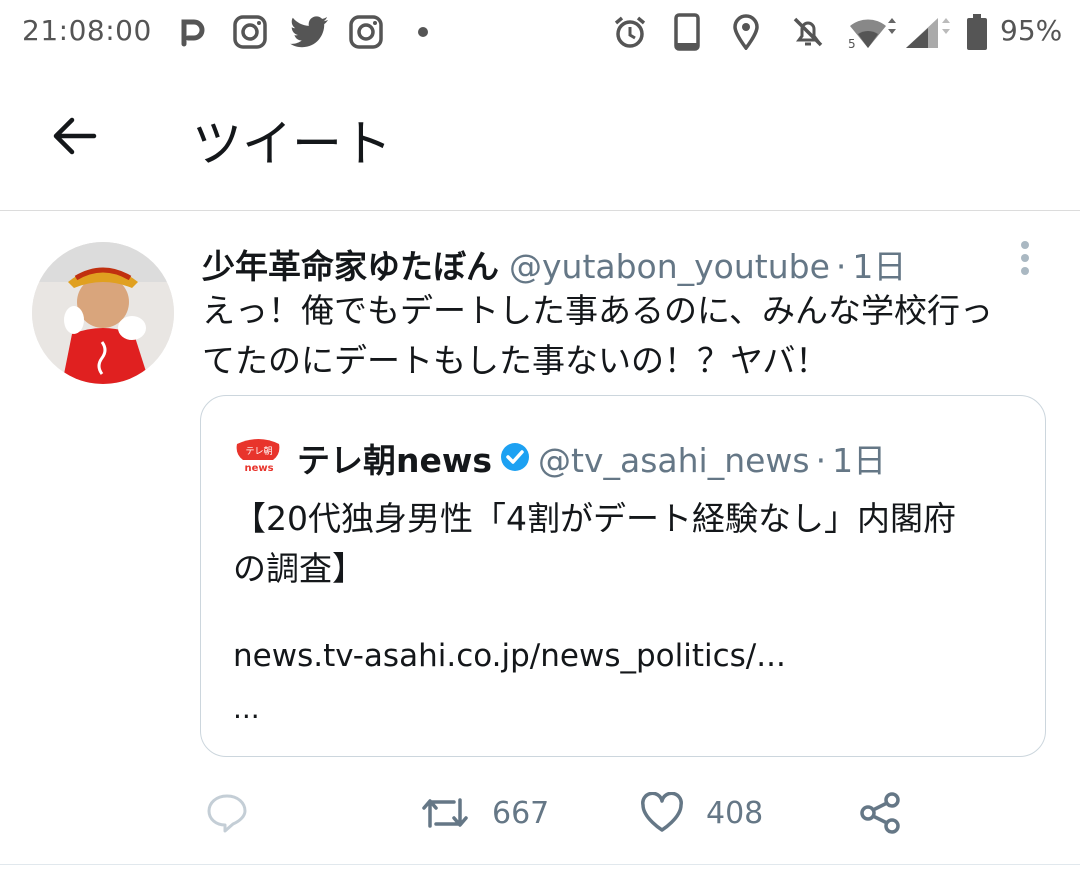 Image resolution: width=1080 pixels, height=889 pixels. Describe the element at coordinates (299, 568) in the screenshot. I see `quoted-text-line: の調査】` at that location.